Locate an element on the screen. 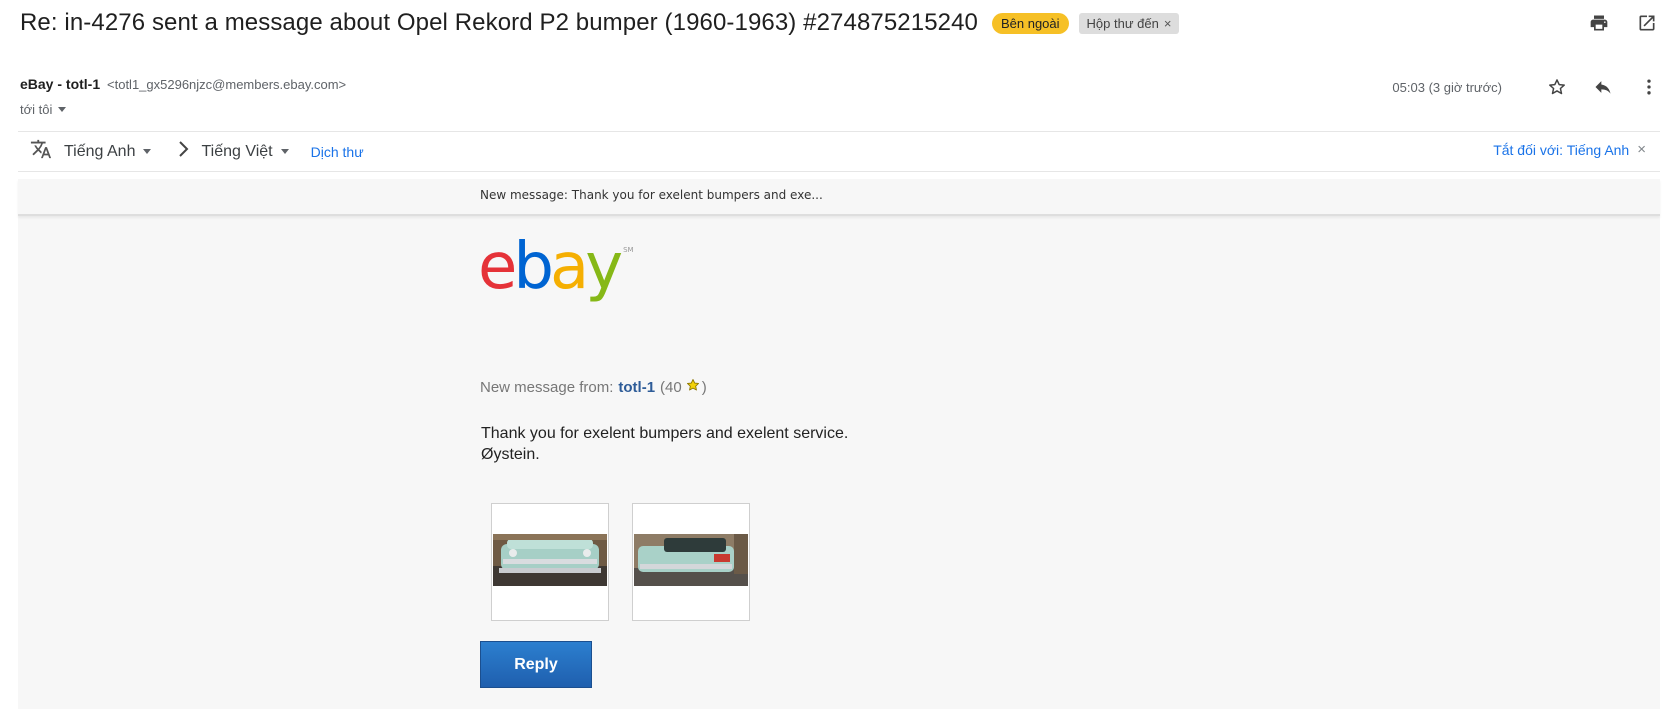 This screenshot has height=709, width=1680. more-vert-icon is located at coordinates (1649, 87).